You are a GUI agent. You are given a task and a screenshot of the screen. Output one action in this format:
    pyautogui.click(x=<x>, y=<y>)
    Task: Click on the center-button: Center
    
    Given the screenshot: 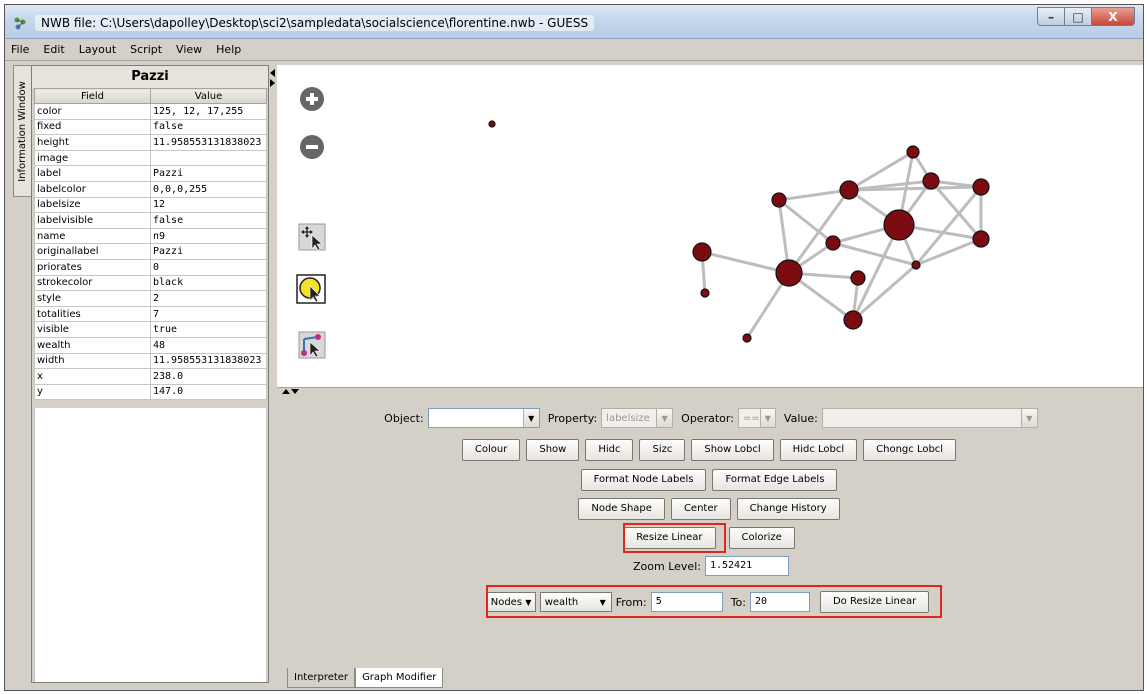 What is the action you would take?
    pyautogui.click(x=700, y=509)
    